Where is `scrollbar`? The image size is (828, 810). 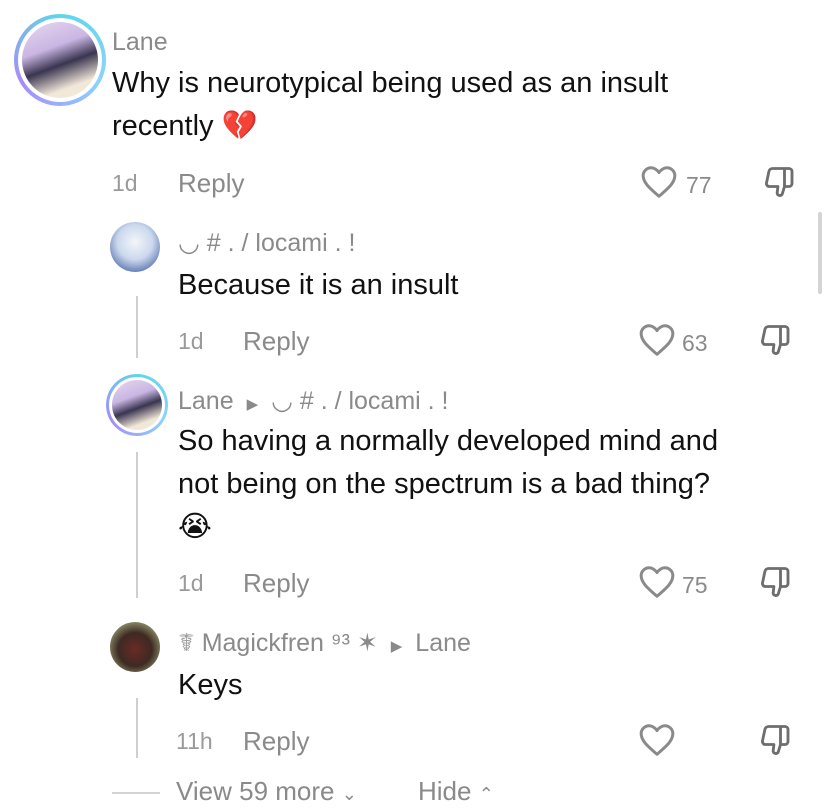
scrollbar is located at coordinates (820, 253).